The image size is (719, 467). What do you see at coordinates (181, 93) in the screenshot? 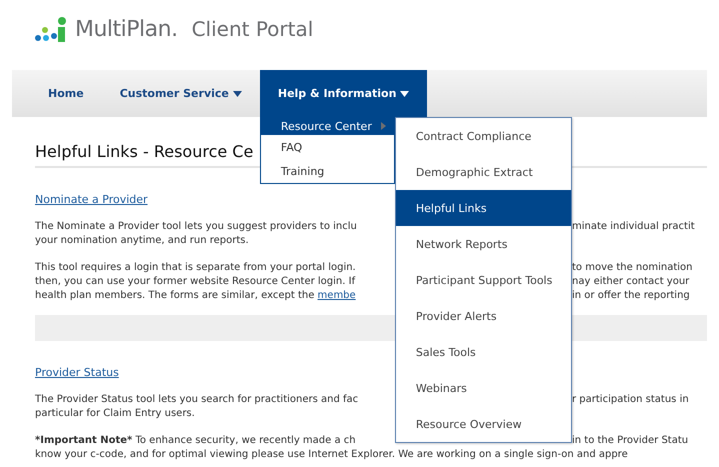
I see `nav-tab: Customer Service` at bounding box center [181, 93].